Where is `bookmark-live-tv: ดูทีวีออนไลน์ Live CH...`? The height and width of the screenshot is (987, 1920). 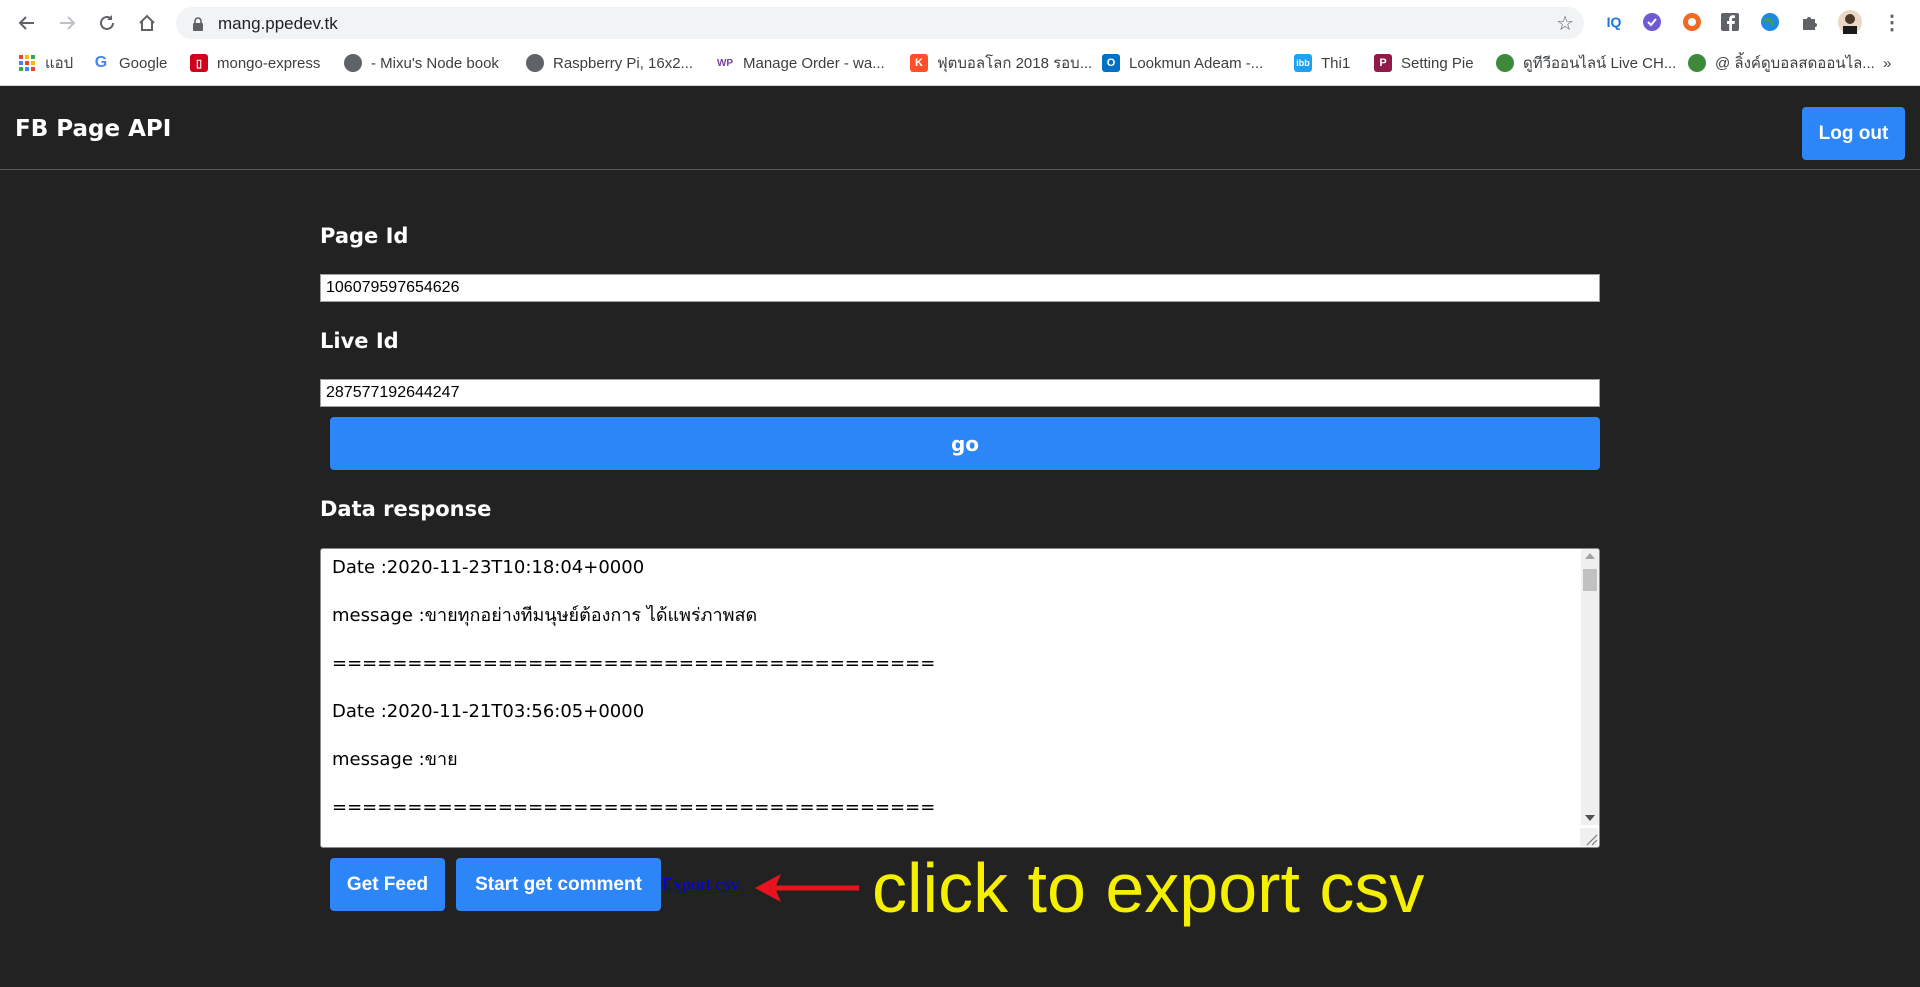
bookmark-live-tv: ดูทีวีออนไลน์ Live CH... is located at coordinates (1586, 63).